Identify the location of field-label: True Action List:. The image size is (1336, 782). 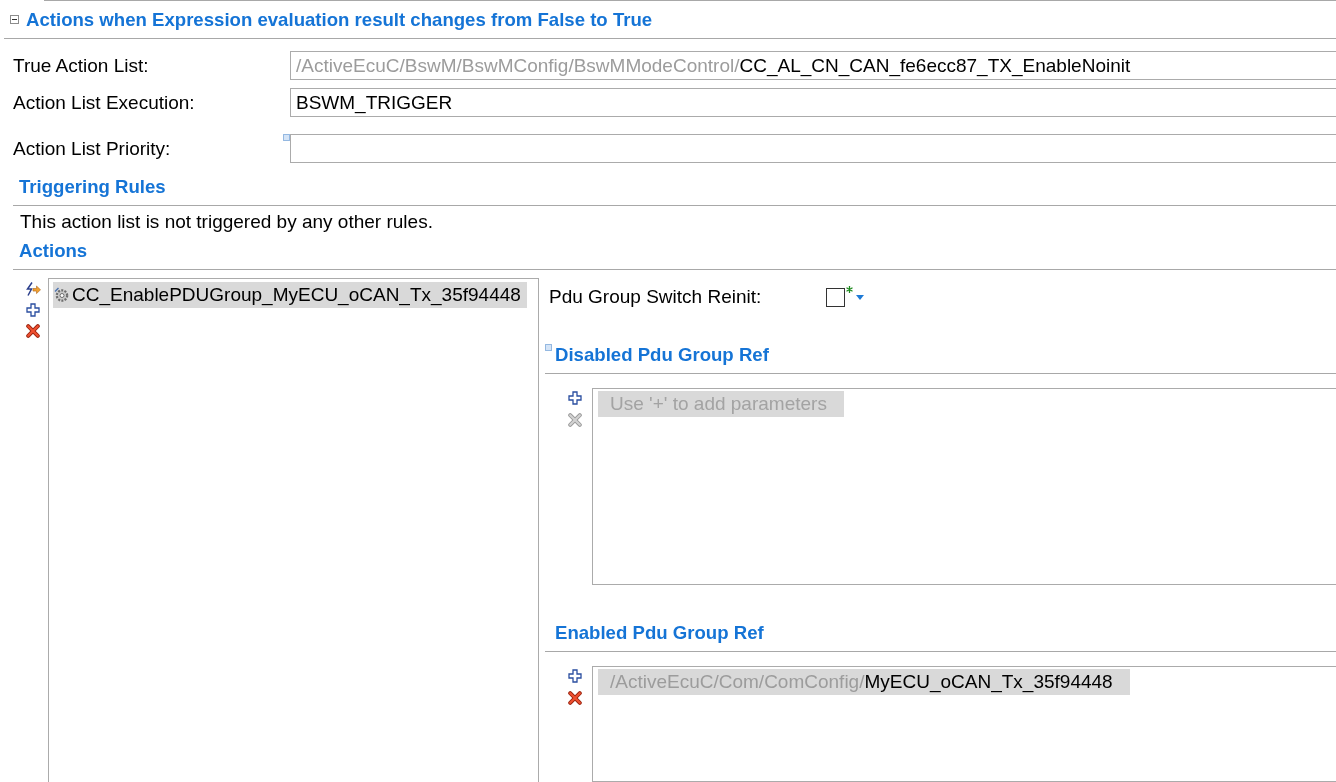
(81, 65).